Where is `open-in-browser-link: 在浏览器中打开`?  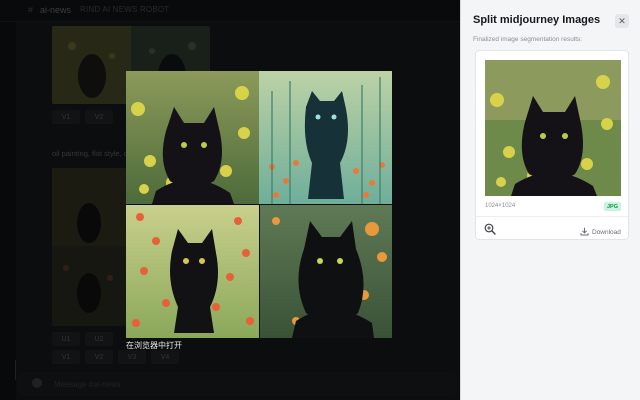 open-in-browser-link: 在浏览器中打开 is located at coordinates (154, 345).